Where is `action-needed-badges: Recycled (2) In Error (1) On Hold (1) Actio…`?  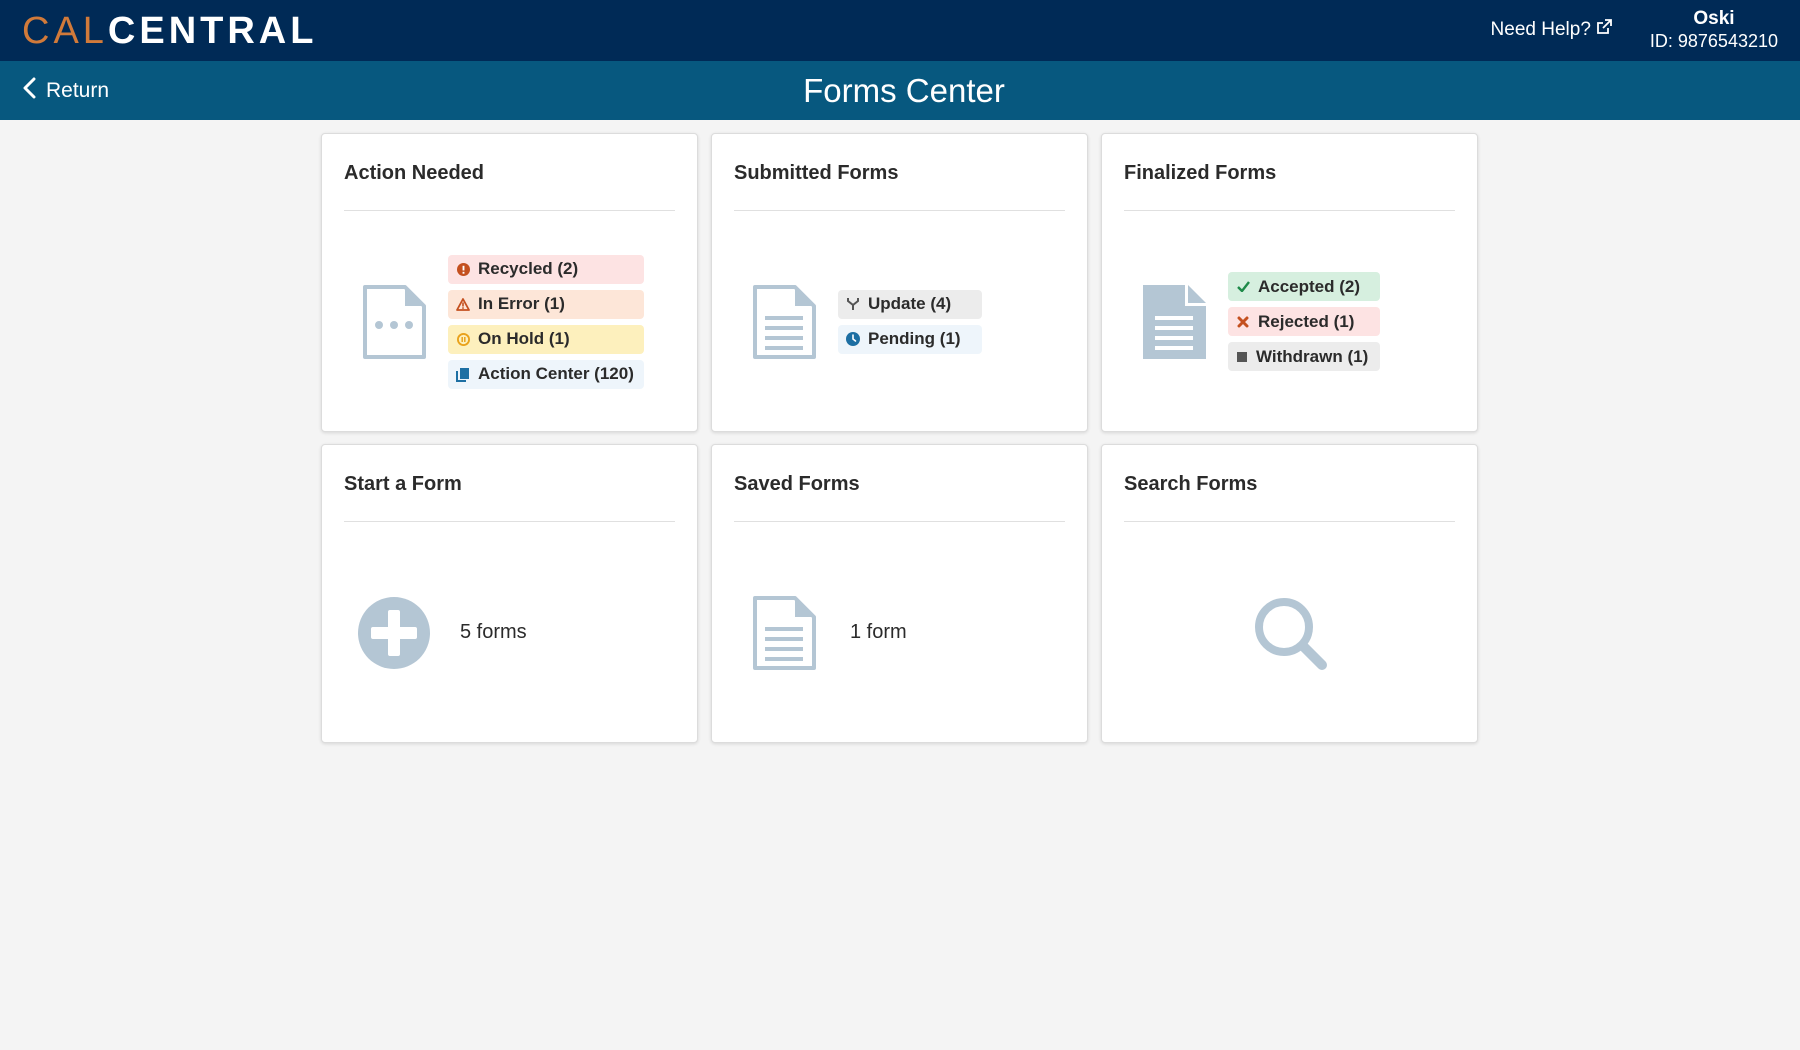
action-needed-badges: Recycled (2) In Error (1) On Hold (1) Actio… is located at coordinates (546, 321).